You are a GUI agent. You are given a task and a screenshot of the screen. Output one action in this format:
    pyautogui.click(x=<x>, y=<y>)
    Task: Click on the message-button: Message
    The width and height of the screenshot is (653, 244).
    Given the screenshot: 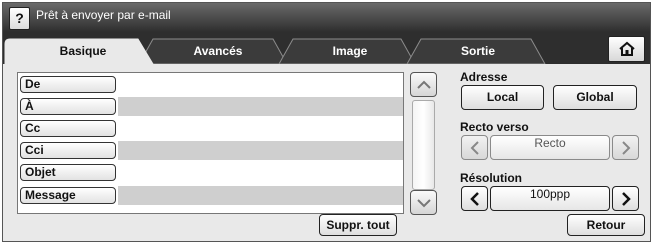 What is the action you would take?
    pyautogui.click(x=68, y=195)
    